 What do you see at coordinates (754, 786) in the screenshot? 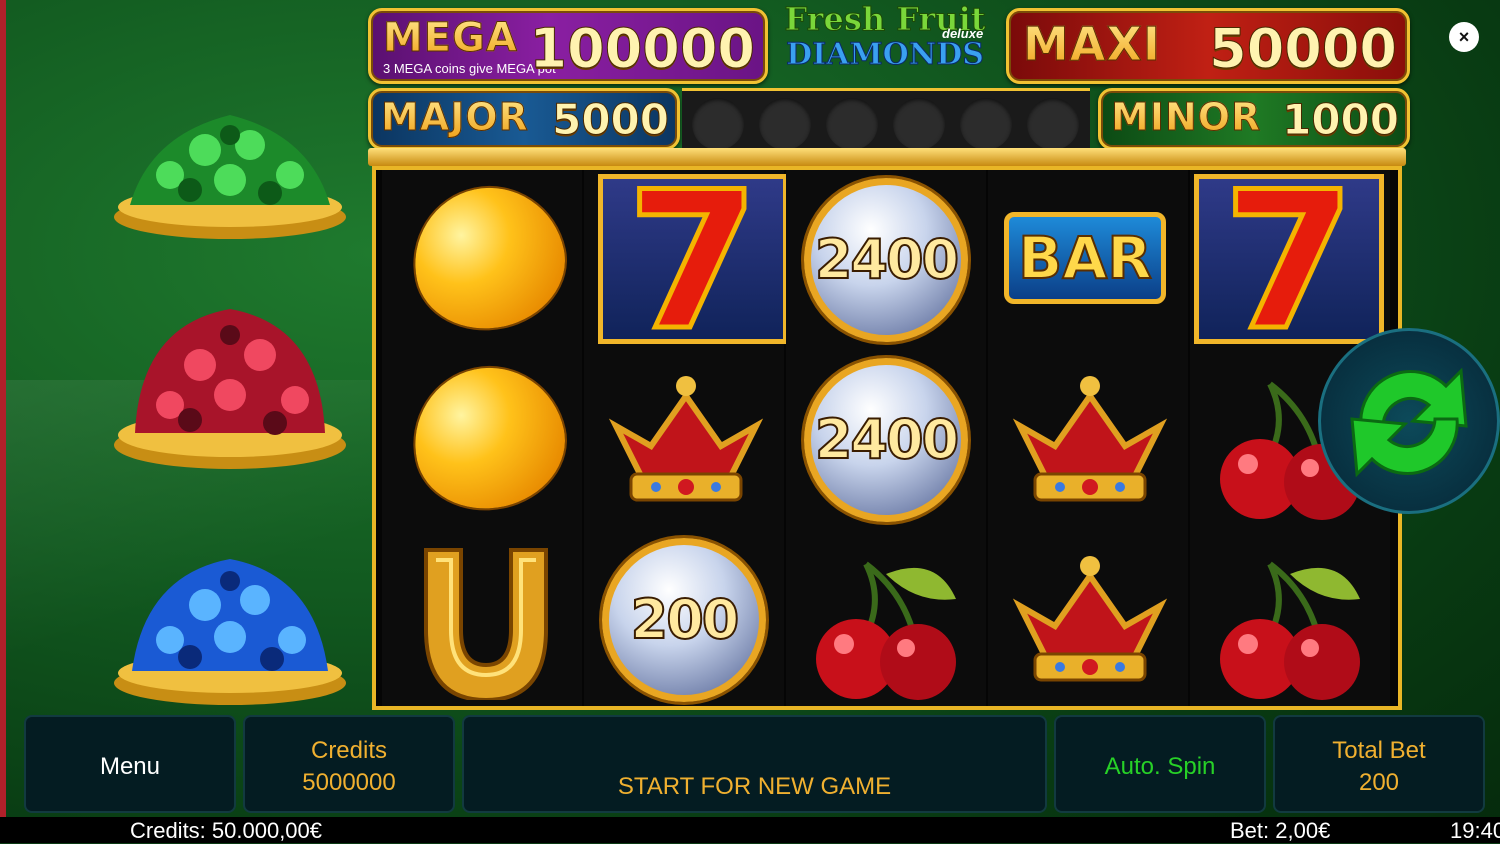
I see `game-message: START FOR NEW GAME` at bounding box center [754, 786].